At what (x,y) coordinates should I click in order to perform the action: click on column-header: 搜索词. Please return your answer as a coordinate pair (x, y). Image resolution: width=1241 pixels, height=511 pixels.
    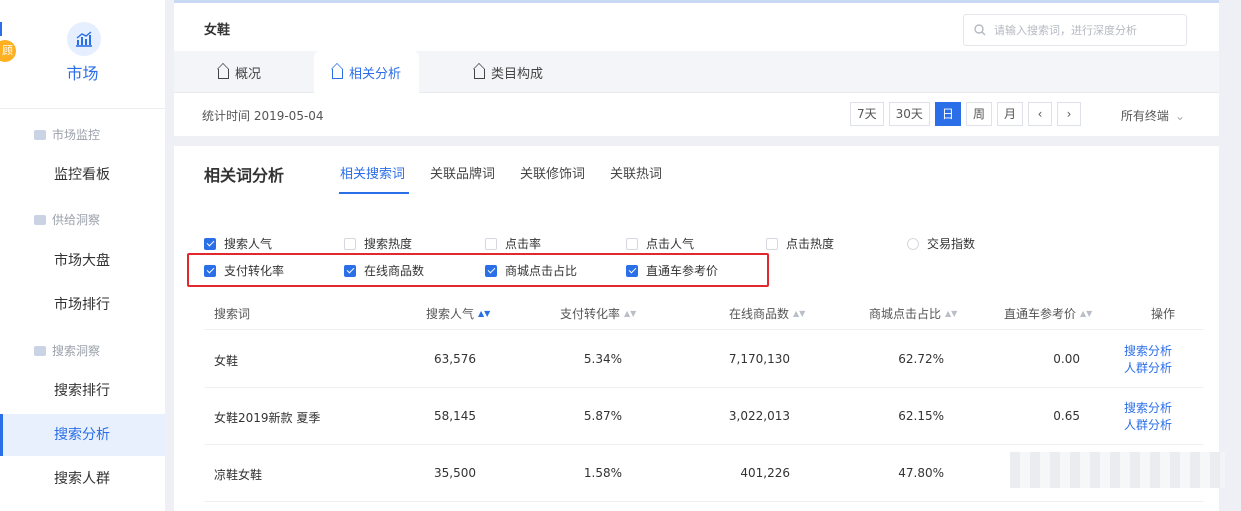
    Looking at the image, I should click on (232, 313).